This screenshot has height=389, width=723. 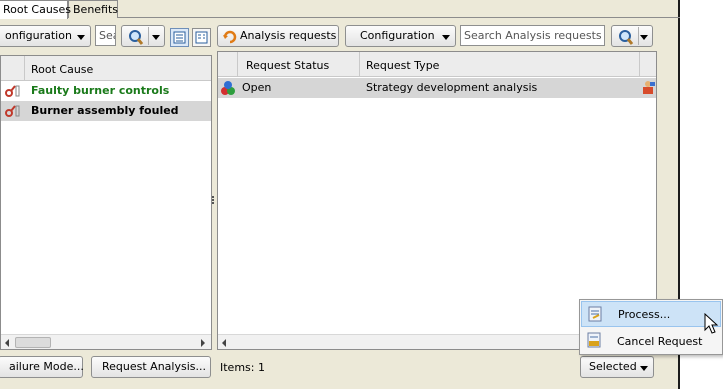 I want to click on table-row: Open Strategy development analysis, so click(x=437, y=88).